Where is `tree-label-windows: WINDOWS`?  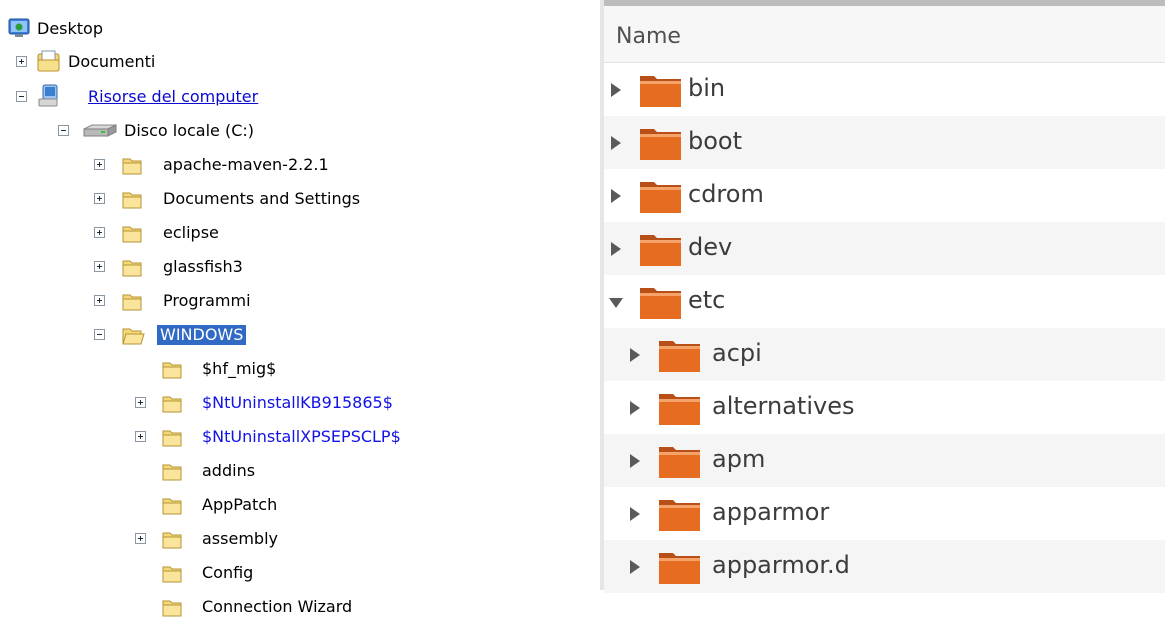 tree-label-windows: WINDOWS is located at coordinates (202, 335).